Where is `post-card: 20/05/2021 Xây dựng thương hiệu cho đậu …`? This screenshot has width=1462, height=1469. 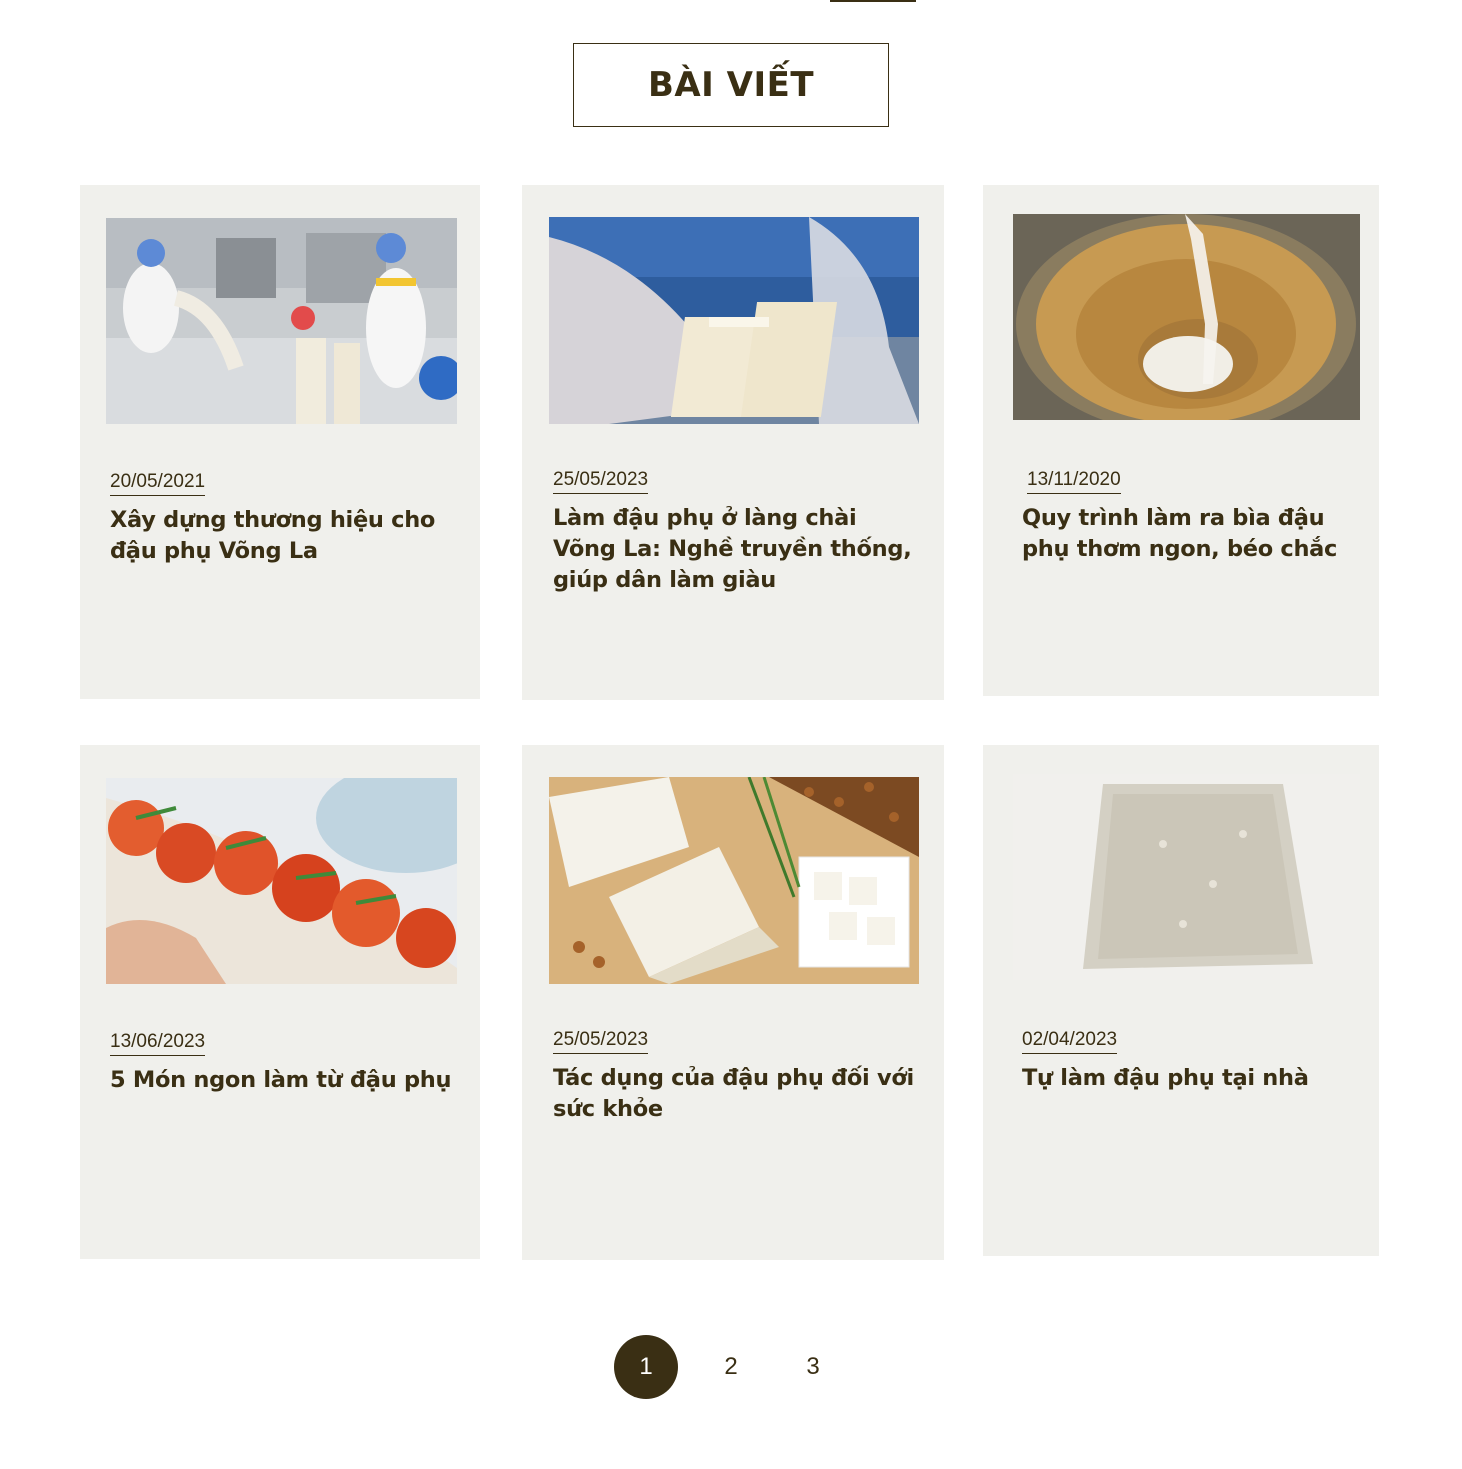
post-card: 20/05/2021 Xây dựng thương hiệu cho đậu … is located at coordinates (280, 442).